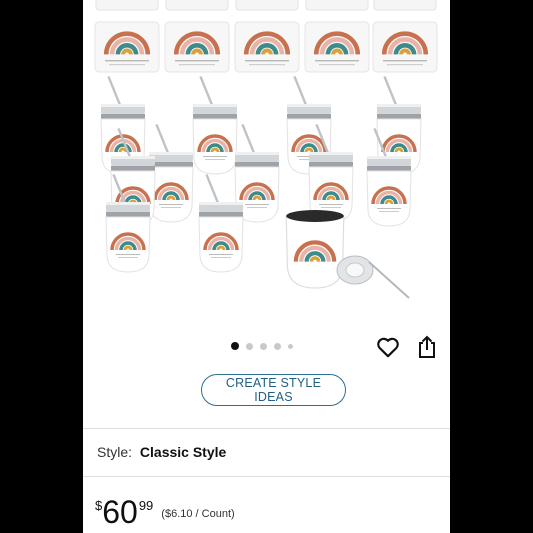 The width and height of the screenshot is (533, 533). What do you see at coordinates (198, 514) in the screenshot?
I see `price-per-unit: ($6.10 / Count)` at bounding box center [198, 514].